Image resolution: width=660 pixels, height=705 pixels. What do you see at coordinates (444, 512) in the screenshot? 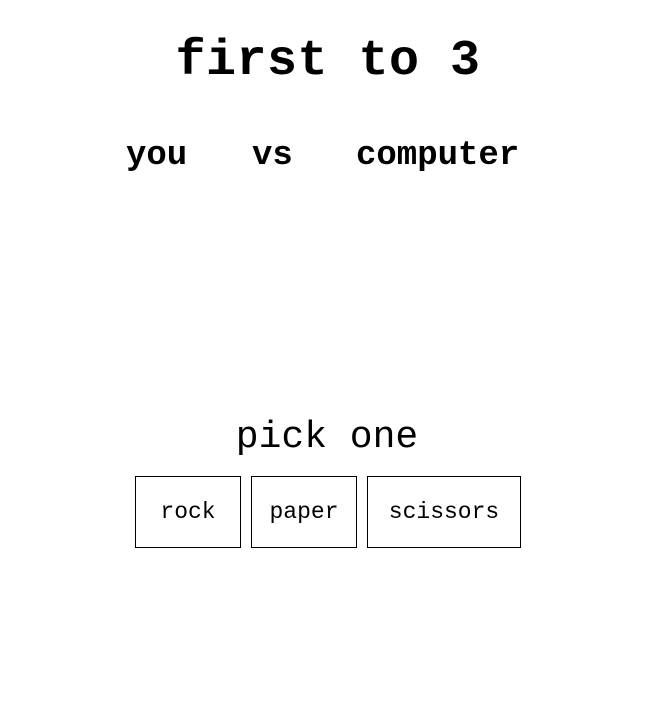
I see `scissors-button: scissors` at bounding box center [444, 512].